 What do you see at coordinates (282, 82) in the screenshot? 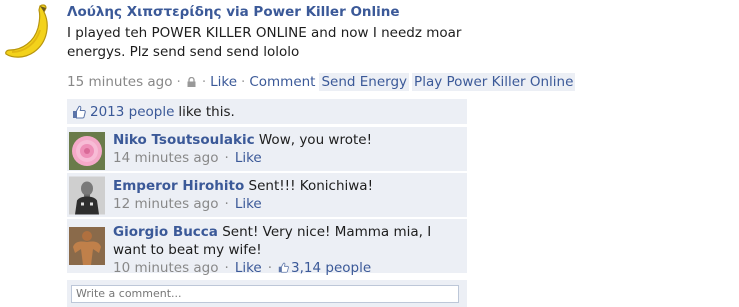
I see `post-comment-link: Comment` at bounding box center [282, 82].